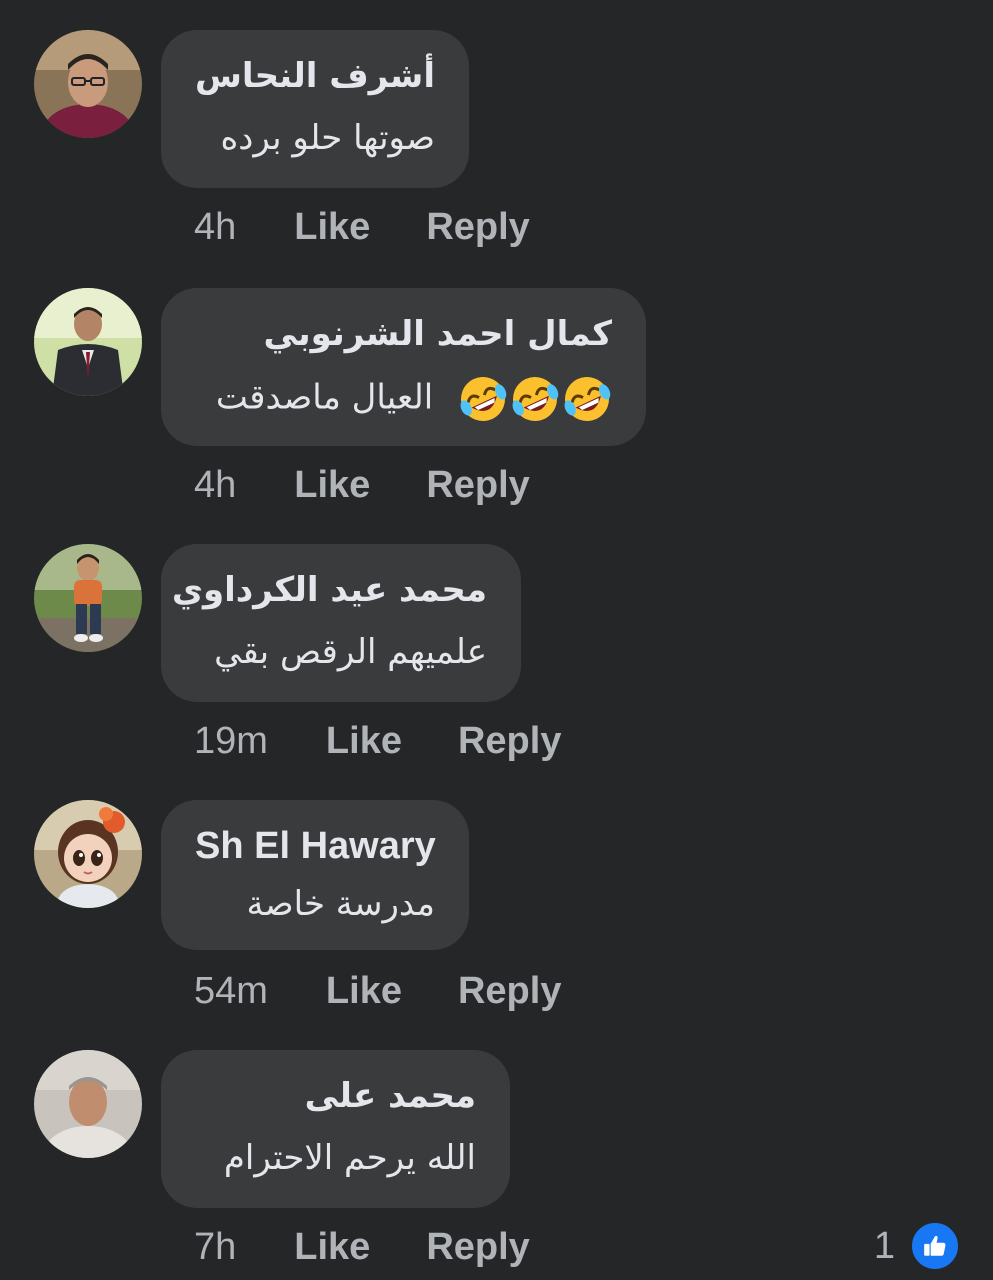  Describe the element at coordinates (315, 875) in the screenshot. I see `comment-bubble: Sh El Hawary مدرسة خاصة` at that location.